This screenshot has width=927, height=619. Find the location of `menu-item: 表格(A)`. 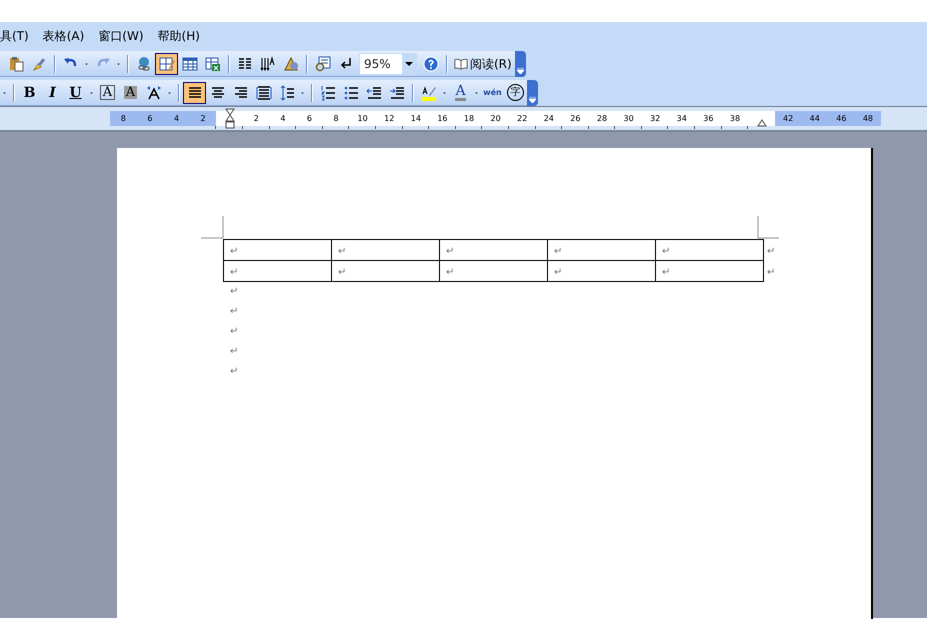

menu-item: 表格(A) is located at coordinates (63, 36).